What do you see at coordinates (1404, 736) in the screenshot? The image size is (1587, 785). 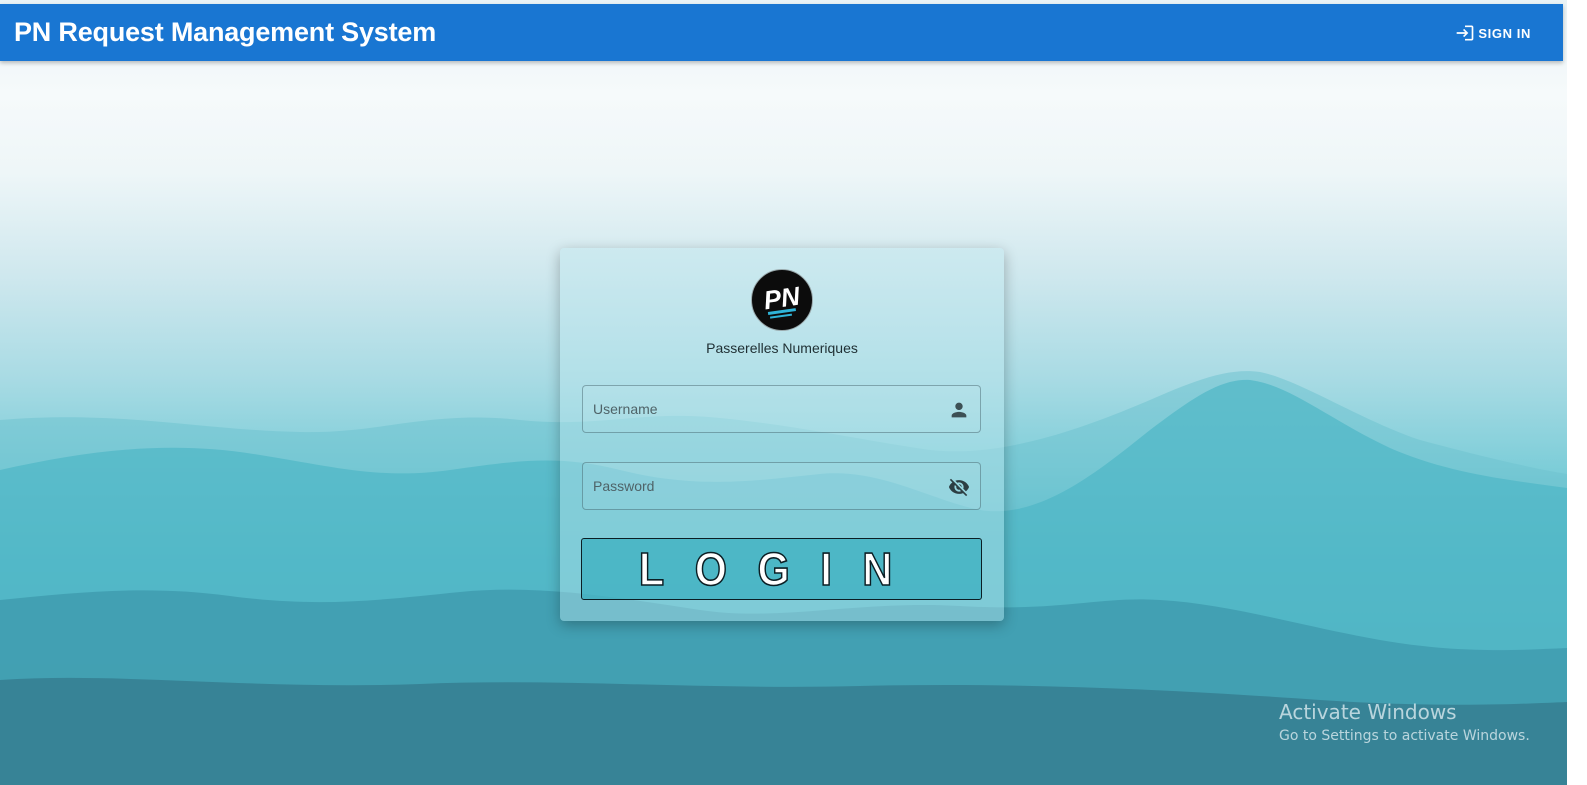 I see `watermark-subtitle: Go to Settings to activate Windows.` at bounding box center [1404, 736].